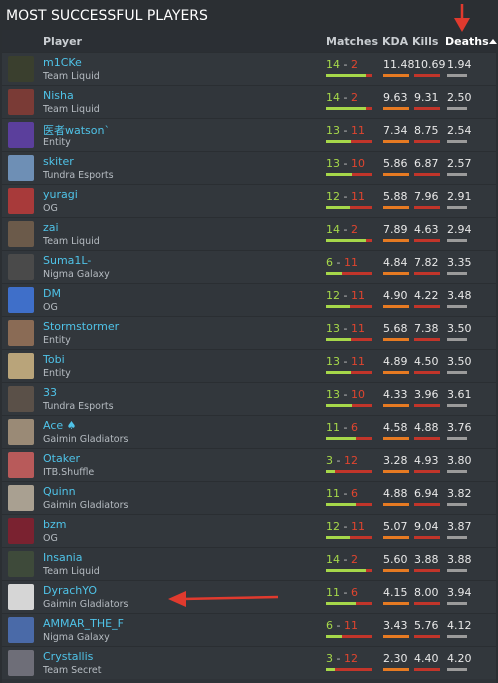 This screenshot has width=498, height=683. I want to click on player-name-link: bzm, so click(54, 524).